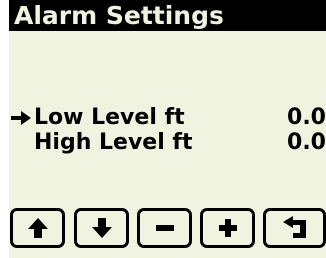 The width and height of the screenshot is (326, 258). I want to click on plus-button, so click(227, 228).